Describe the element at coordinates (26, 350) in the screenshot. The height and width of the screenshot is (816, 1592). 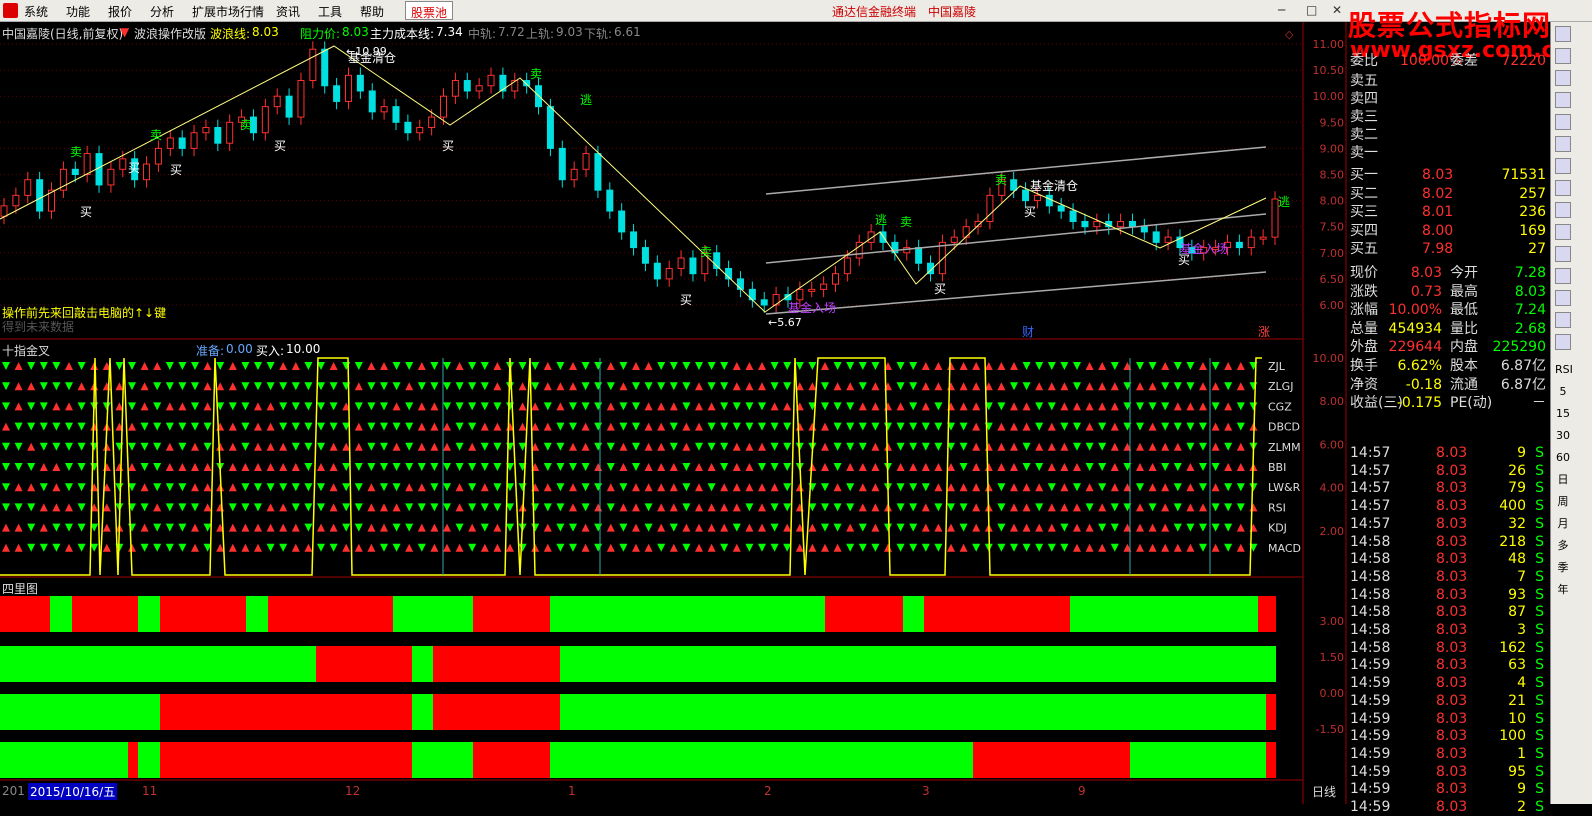
I see `panel2-title: 十指金叉` at that location.